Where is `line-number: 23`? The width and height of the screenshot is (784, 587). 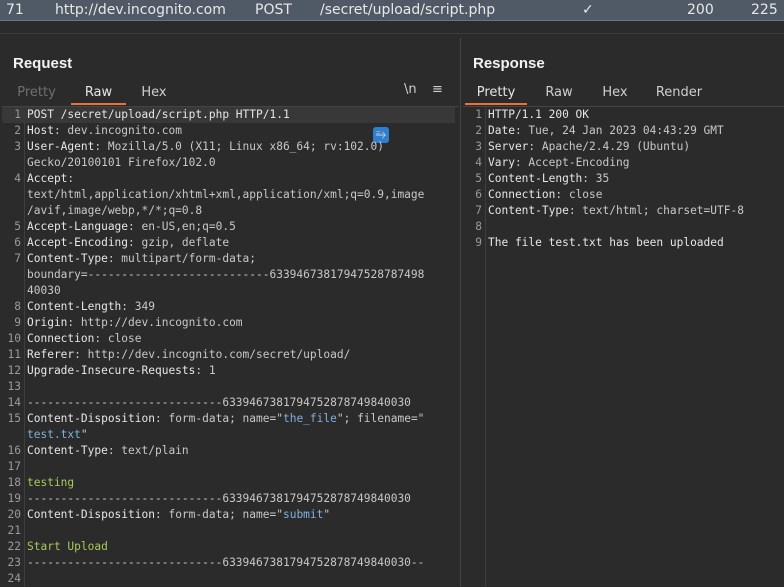 line-number: 23 is located at coordinates (14, 562).